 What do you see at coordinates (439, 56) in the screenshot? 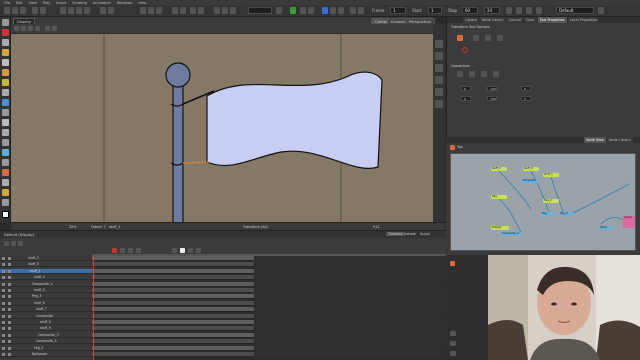
I see `shade-icon` at bounding box center [439, 56].